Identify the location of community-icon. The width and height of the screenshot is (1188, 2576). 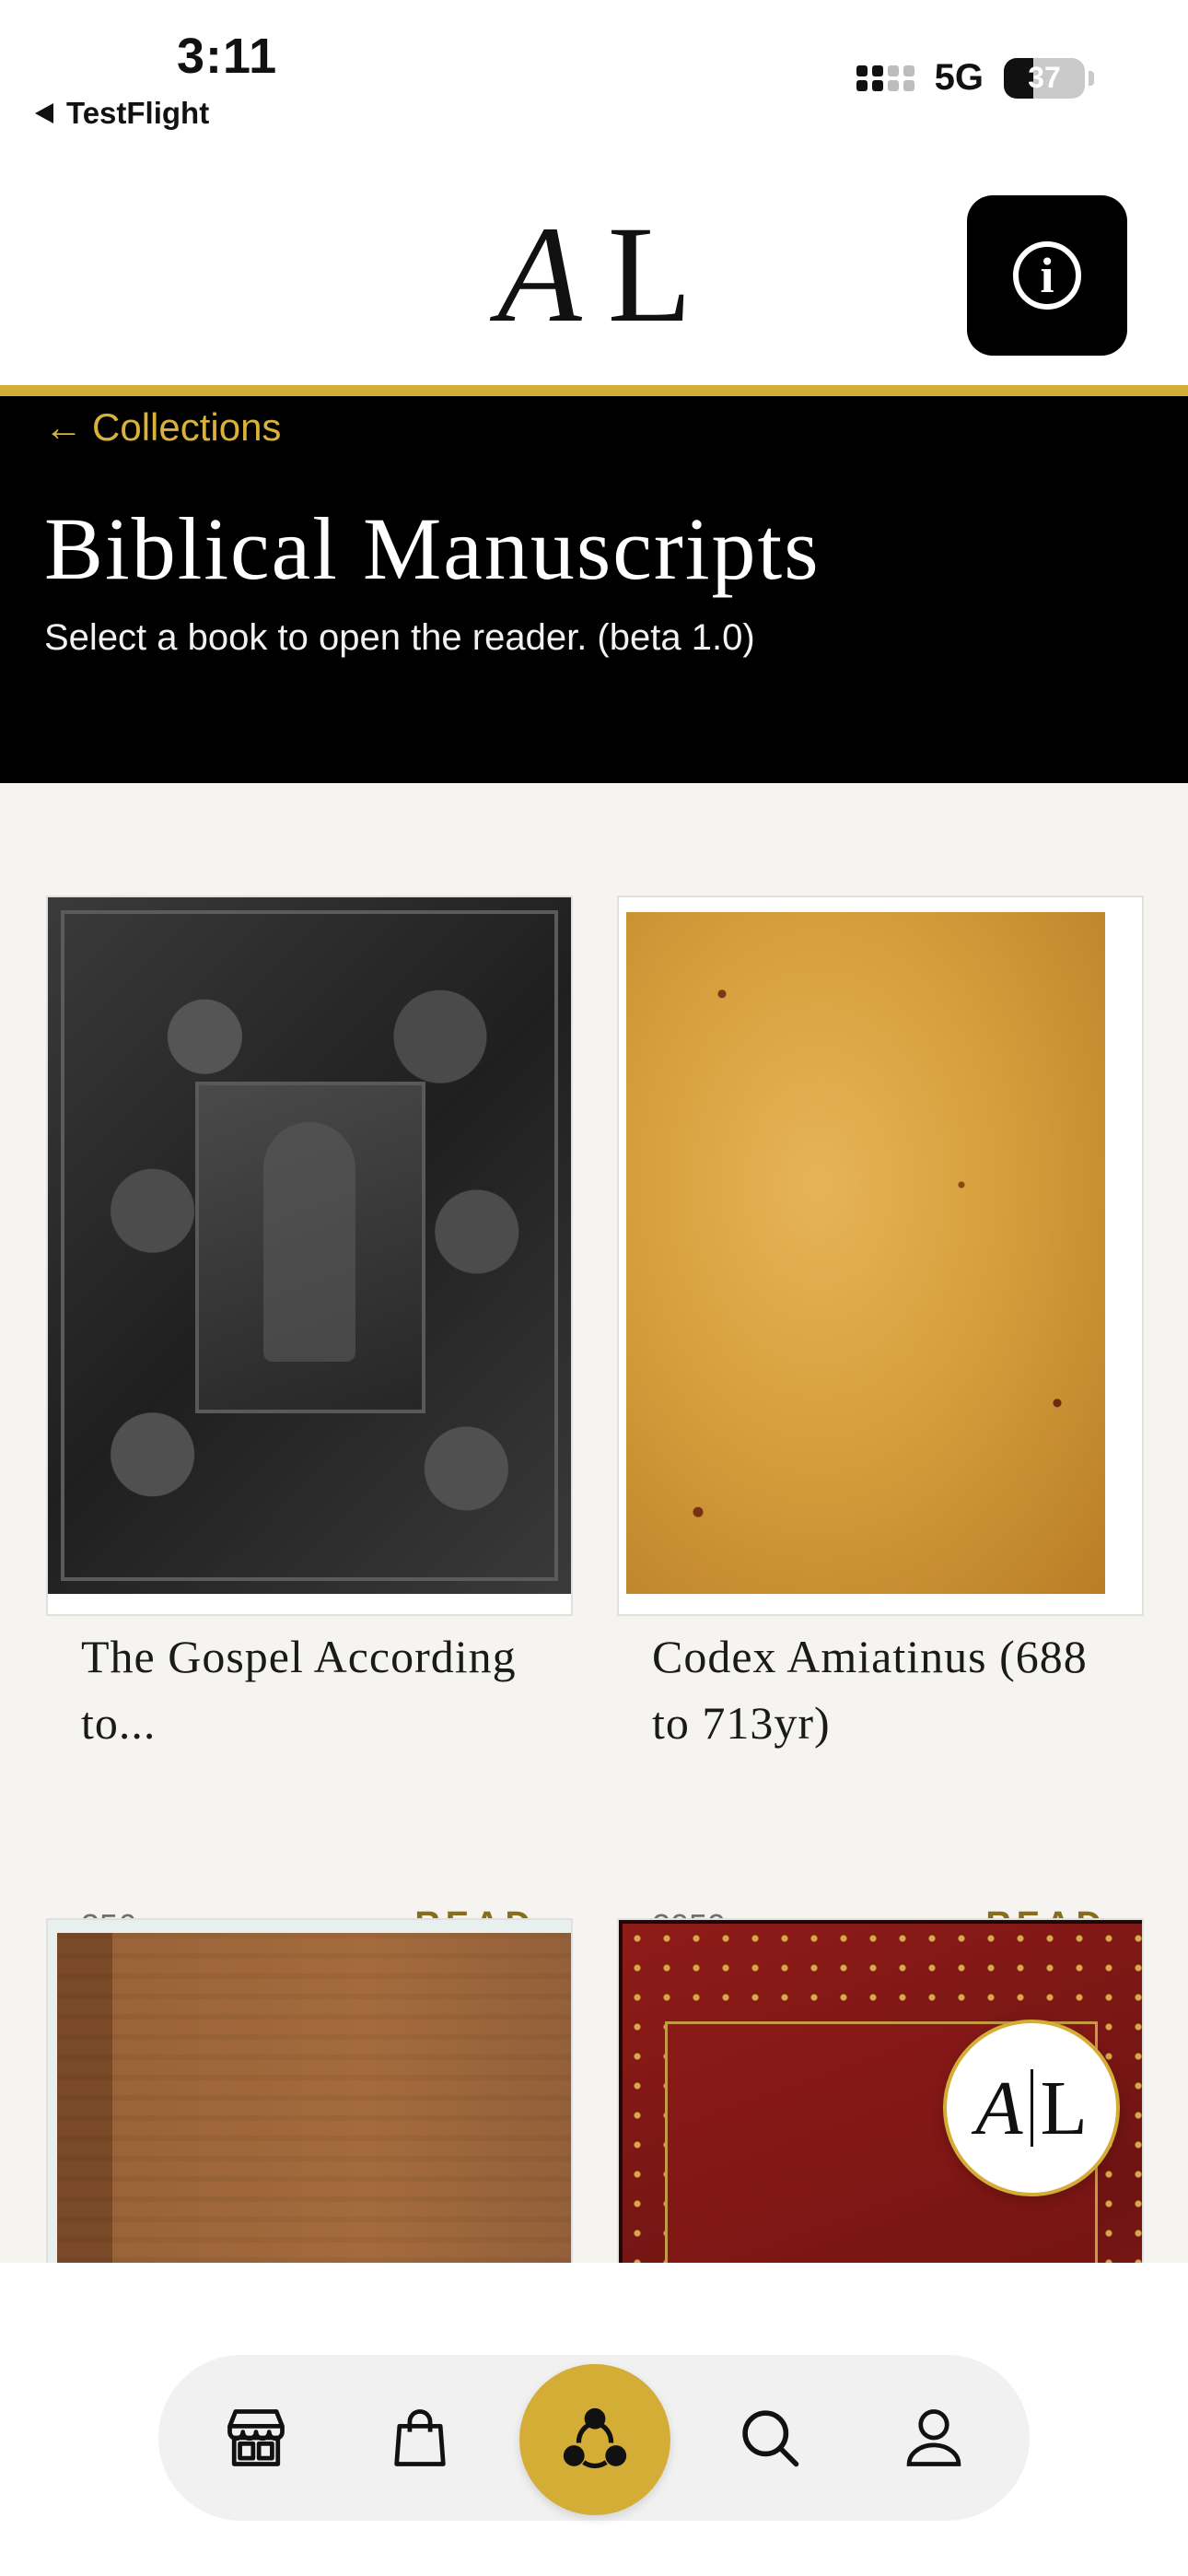
(595, 2437).